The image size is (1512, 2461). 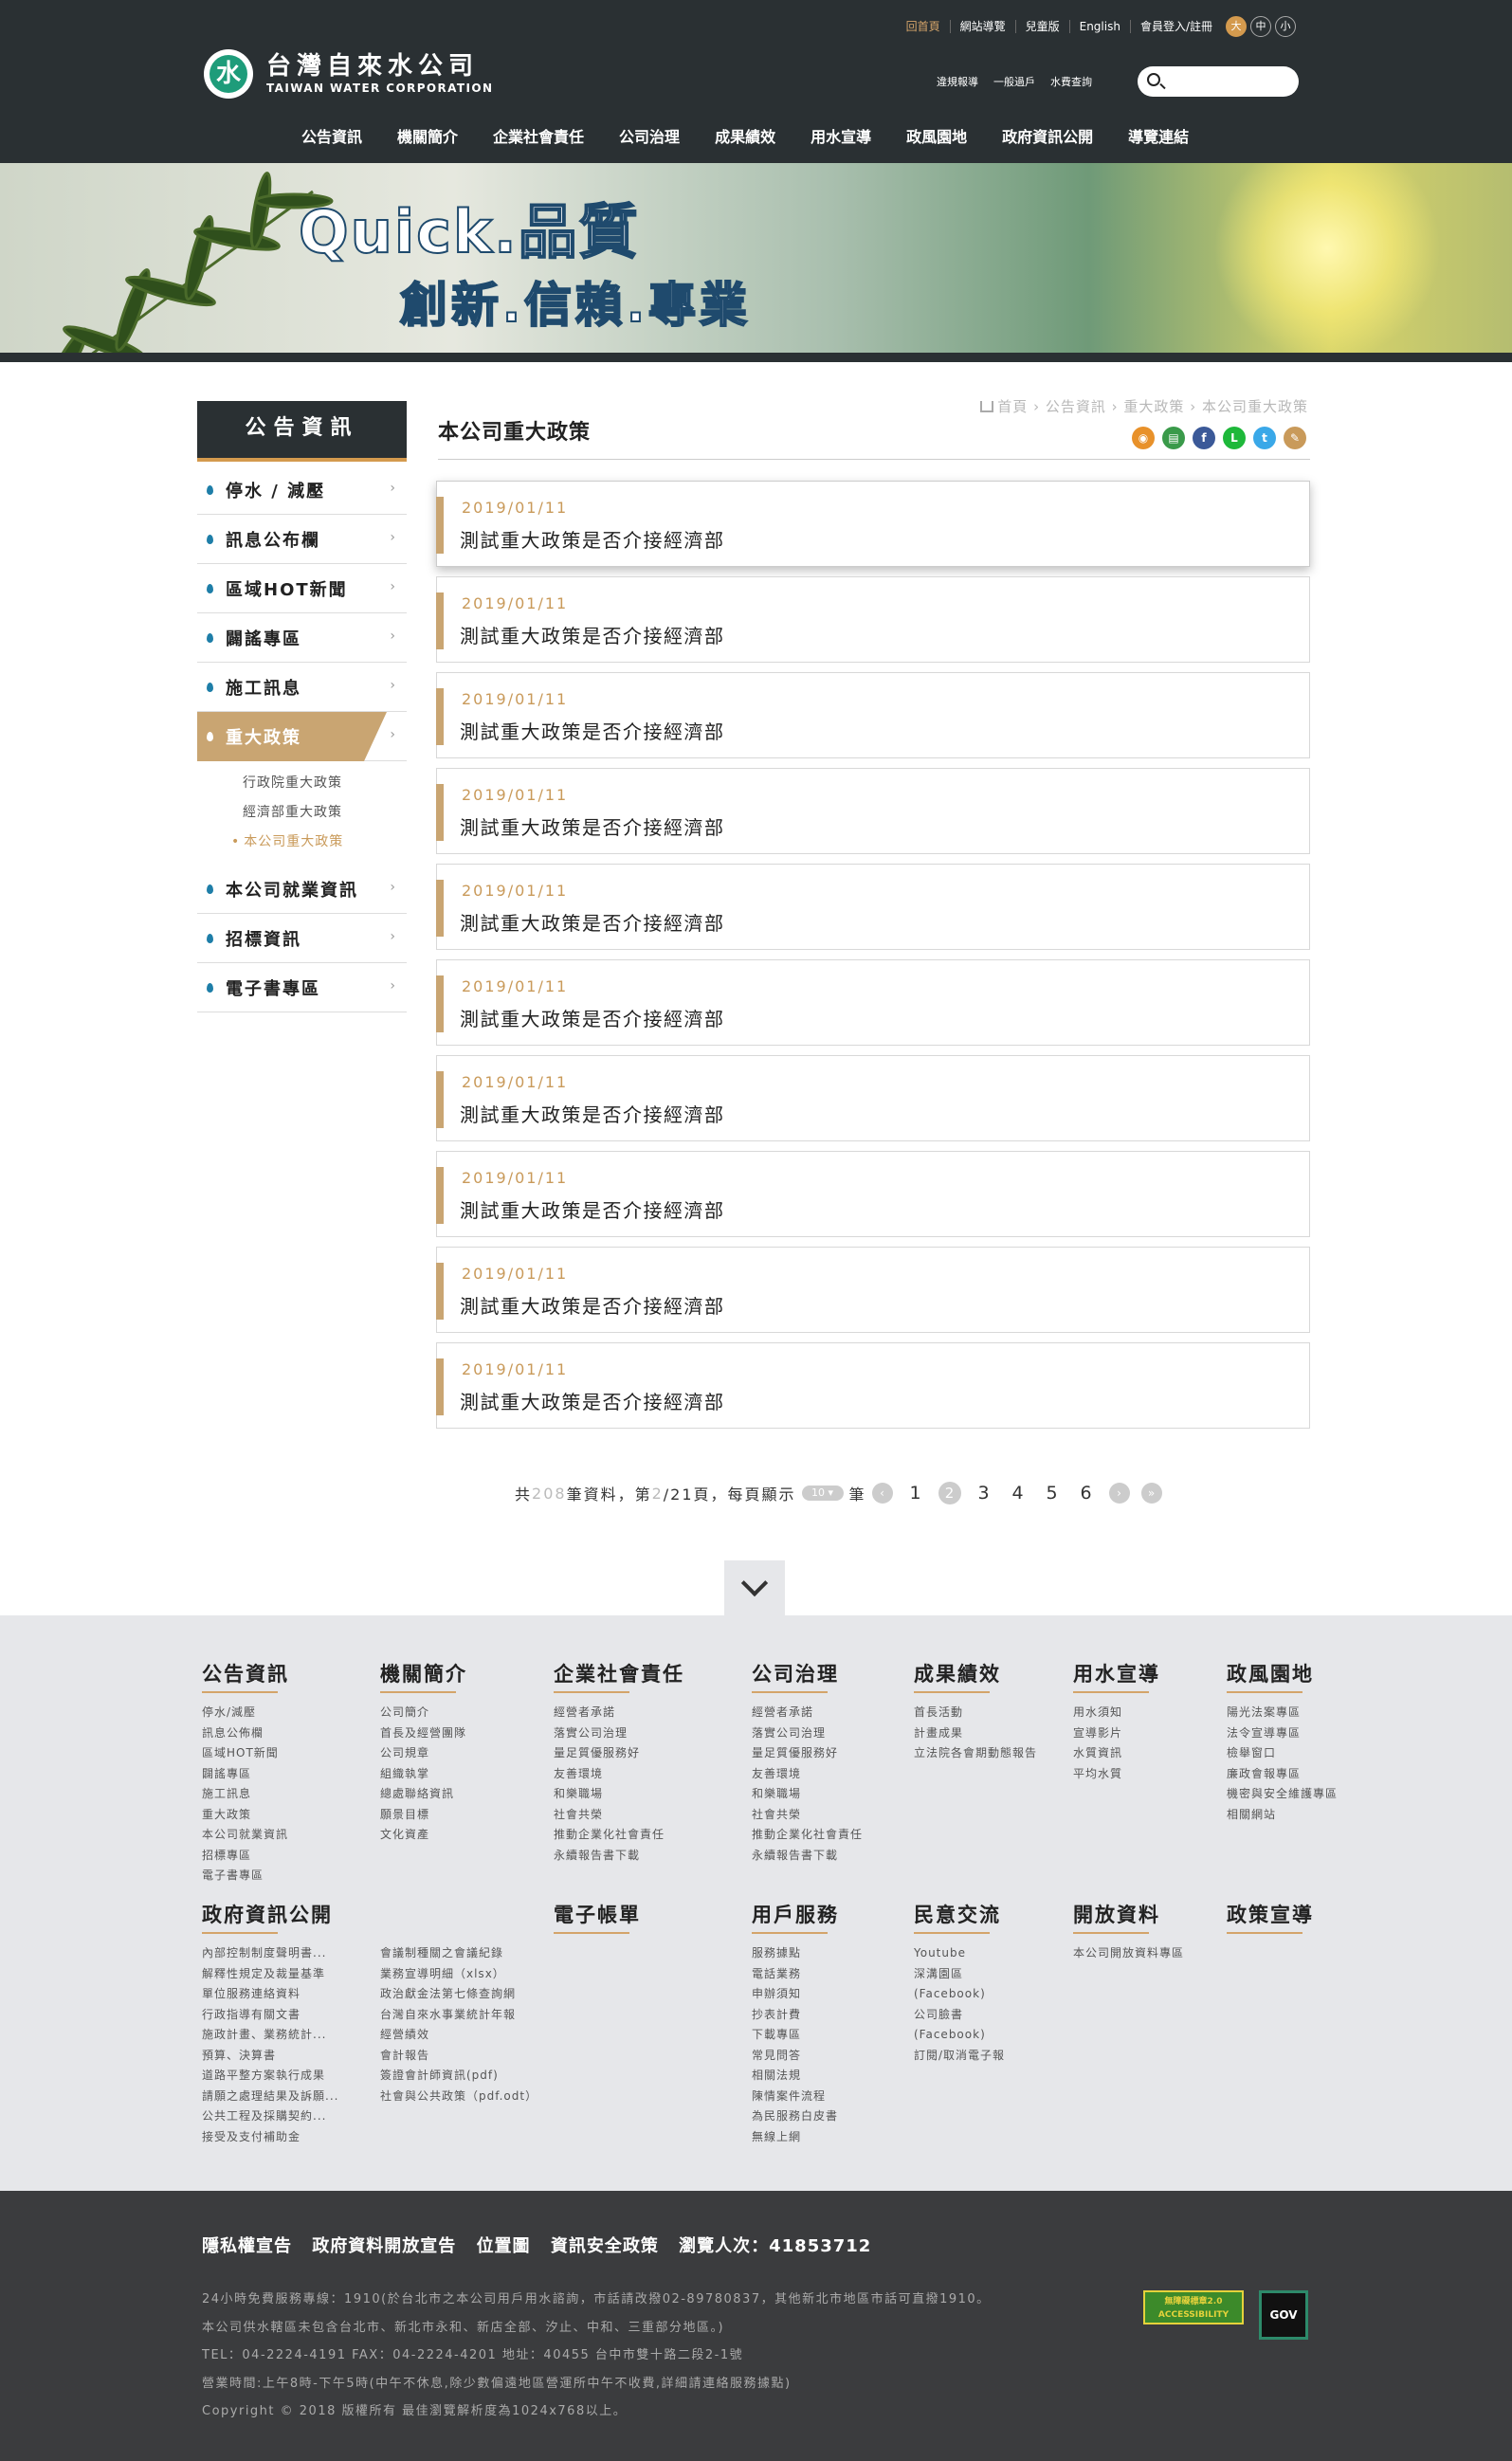 What do you see at coordinates (302, 889) in the screenshot?
I see `sidebar-item-jobs: 本公司就業資訊 ›` at bounding box center [302, 889].